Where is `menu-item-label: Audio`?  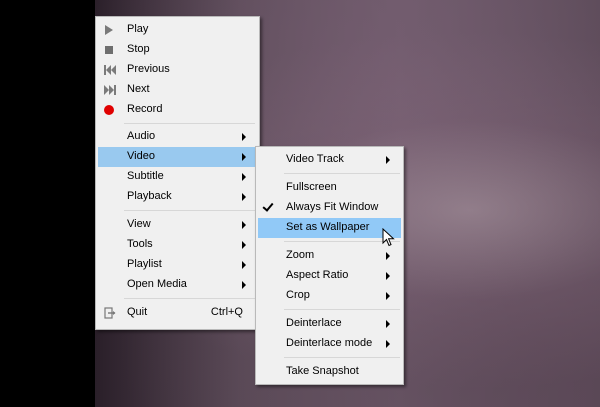 menu-item-label: Audio is located at coordinates (141, 136).